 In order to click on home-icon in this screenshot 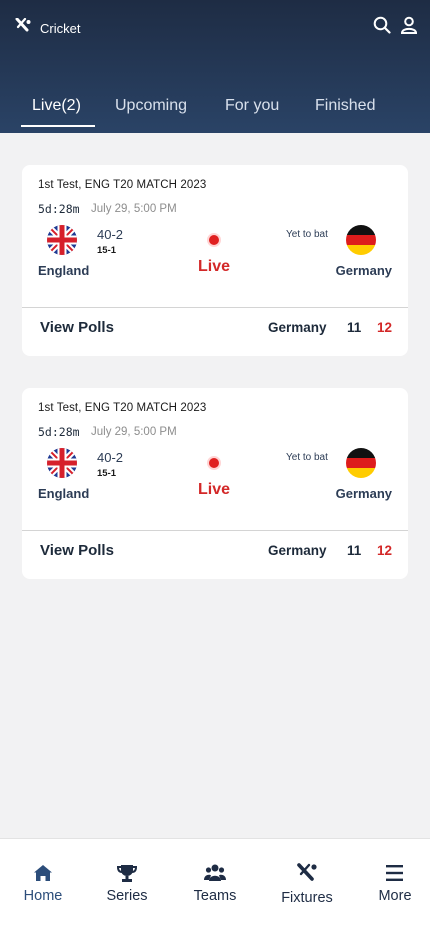, I will do `click(43, 873)`.